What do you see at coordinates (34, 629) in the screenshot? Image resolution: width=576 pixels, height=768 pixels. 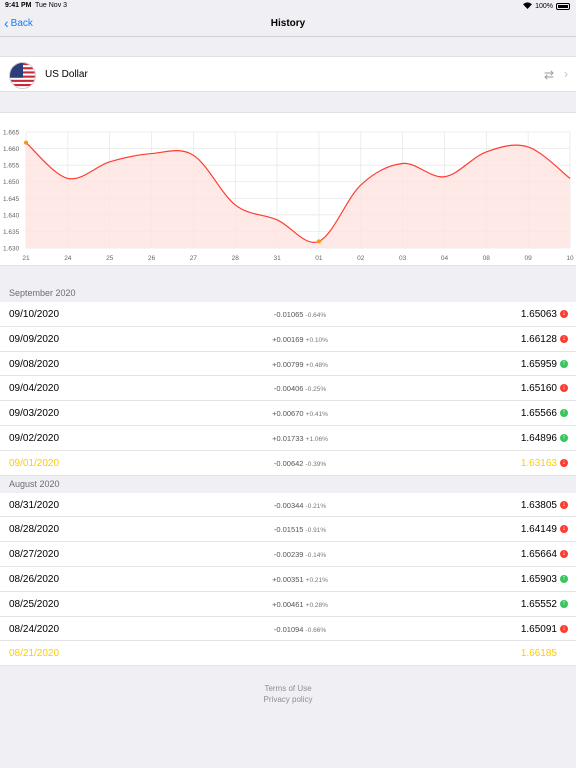 I see `row-date: 08/24/2020` at bounding box center [34, 629].